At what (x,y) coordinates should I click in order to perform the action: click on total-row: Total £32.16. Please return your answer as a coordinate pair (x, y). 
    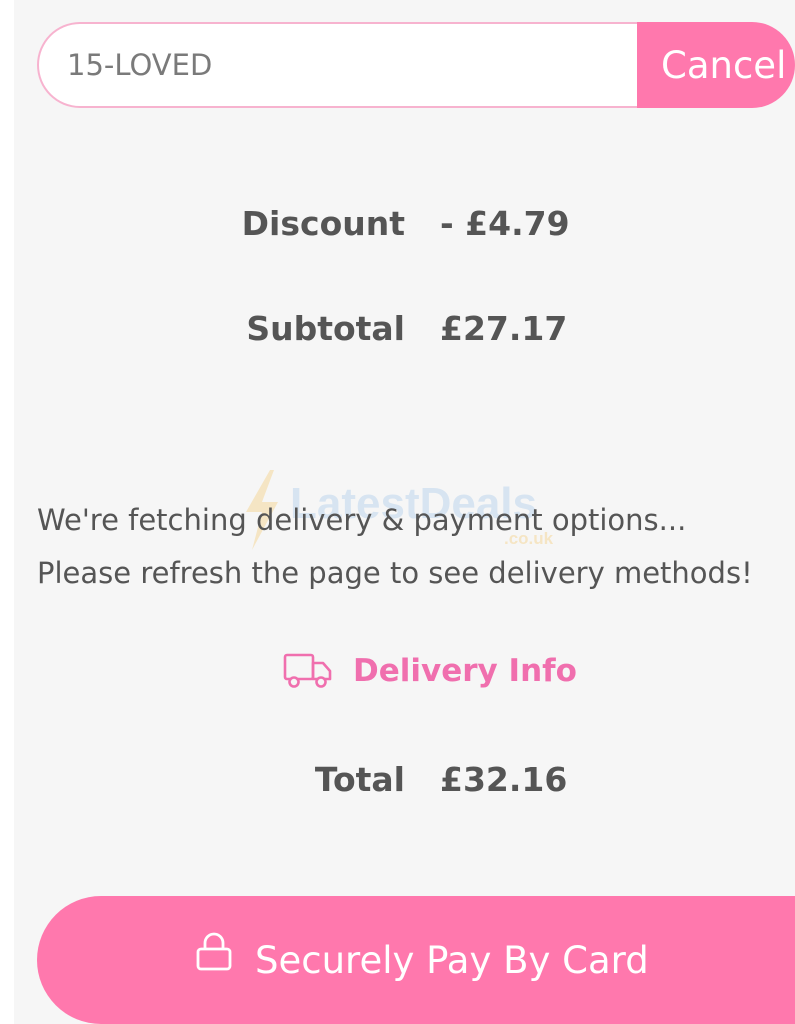
    Looking at the image, I should click on (397, 780).